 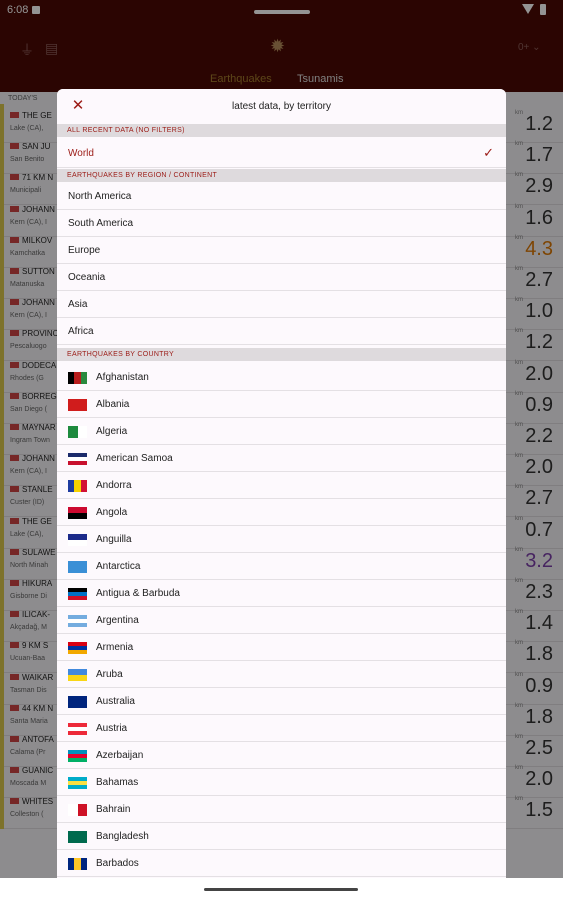 I want to click on region-item: Asia, so click(x=281, y=304).